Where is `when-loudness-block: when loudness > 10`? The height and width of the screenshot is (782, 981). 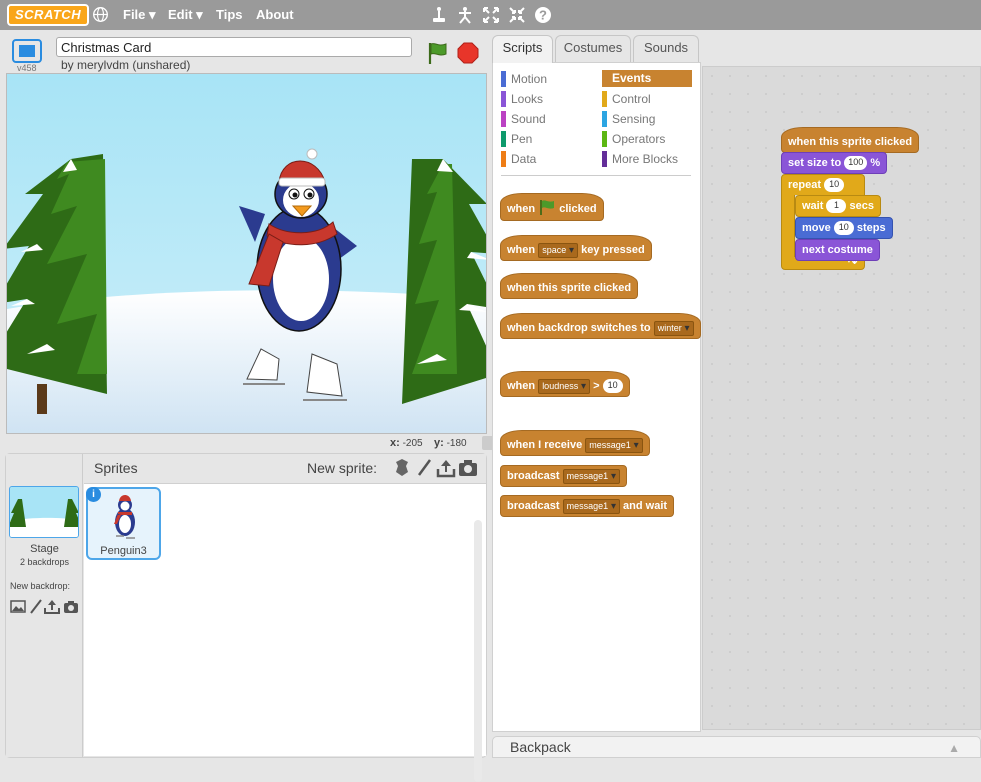 when-loudness-block: when loudness > 10 is located at coordinates (565, 384).